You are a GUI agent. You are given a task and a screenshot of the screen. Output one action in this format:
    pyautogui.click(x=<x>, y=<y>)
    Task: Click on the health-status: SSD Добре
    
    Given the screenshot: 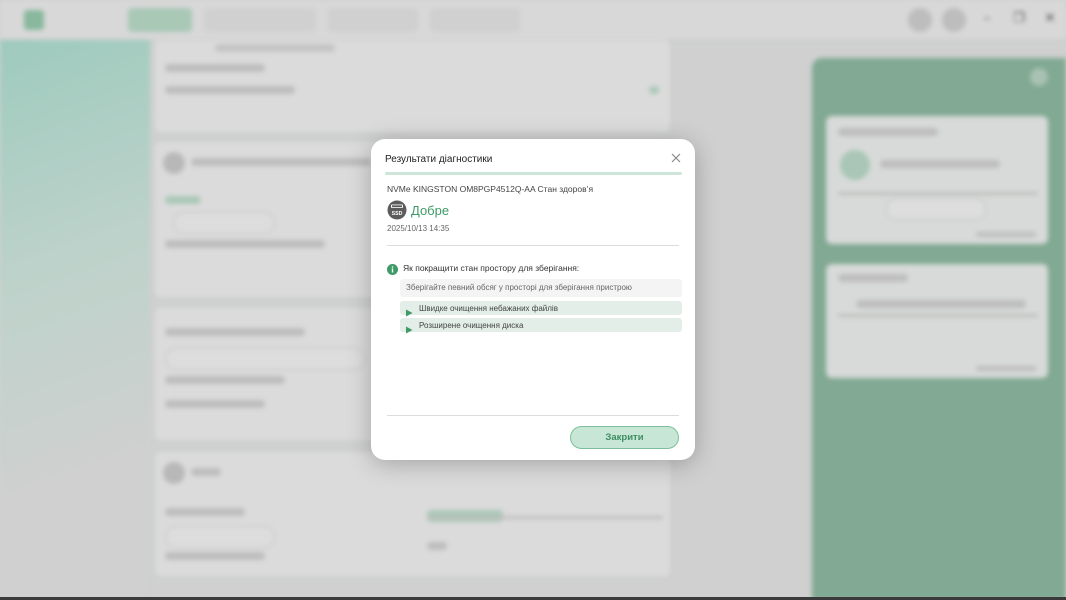 What is the action you would take?
    pyautogui.click(x=418, y=210)
    